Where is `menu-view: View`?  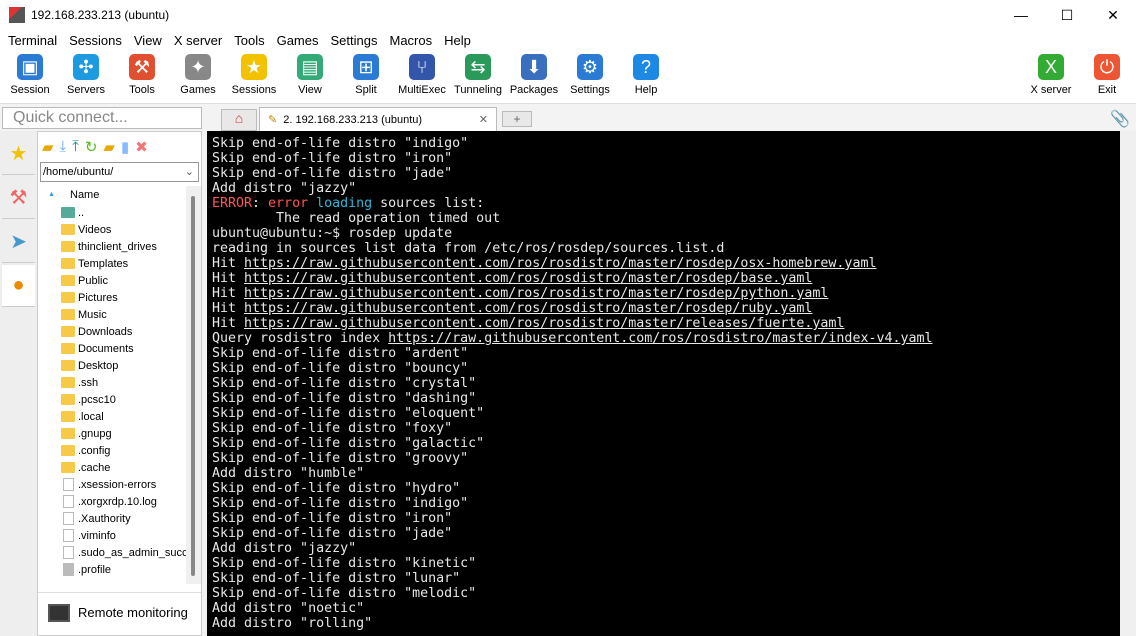
menu-view: View is located at coordinates (148, 40).